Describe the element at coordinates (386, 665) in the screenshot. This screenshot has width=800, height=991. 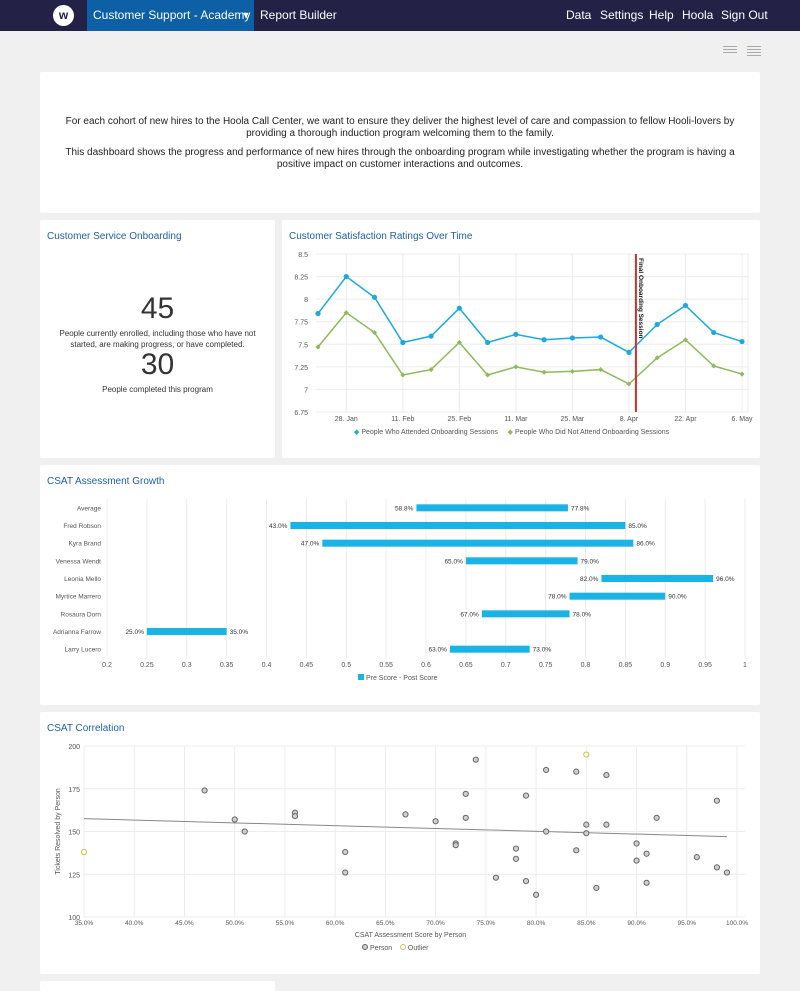
I see `x-tick-label: 0.55` at that location.